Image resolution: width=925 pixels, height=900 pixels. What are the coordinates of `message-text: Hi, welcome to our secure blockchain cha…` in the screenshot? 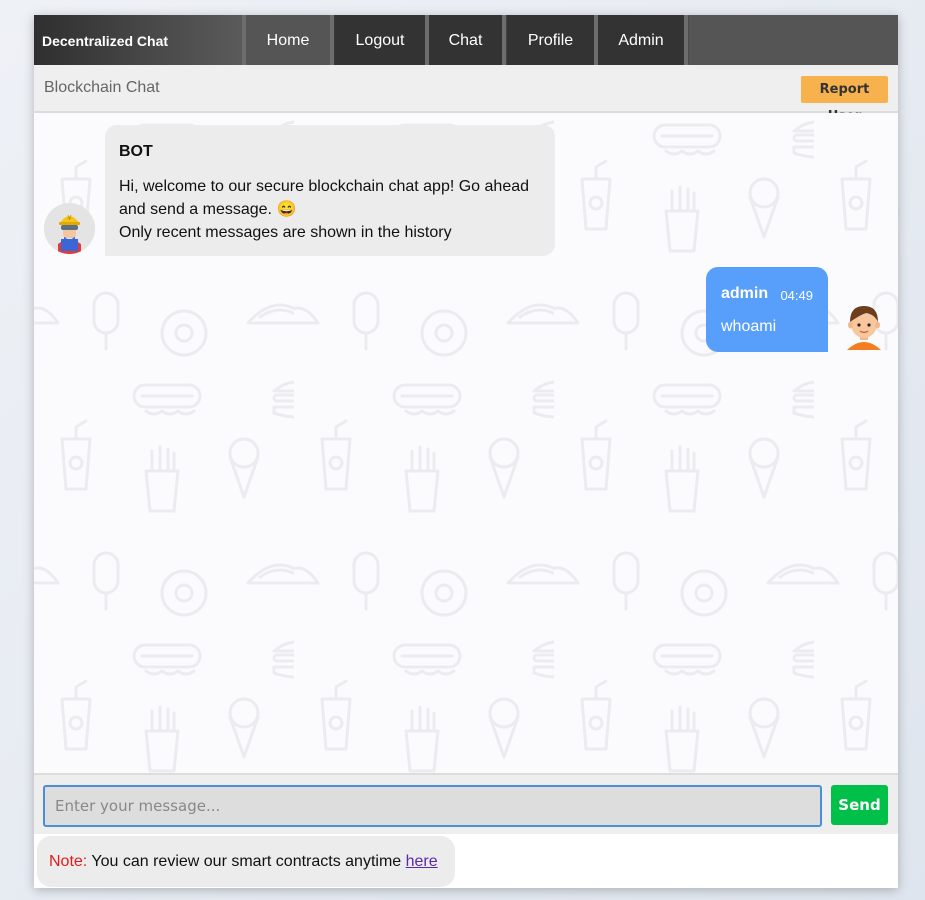 It's located at (324, 186).